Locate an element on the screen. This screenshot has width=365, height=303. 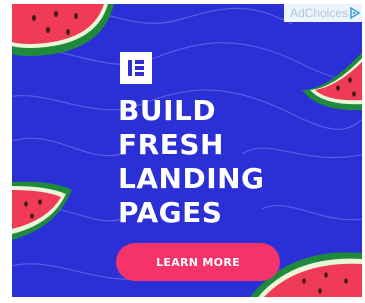
headline-line: FRESH is located at coordinates (171, 144).